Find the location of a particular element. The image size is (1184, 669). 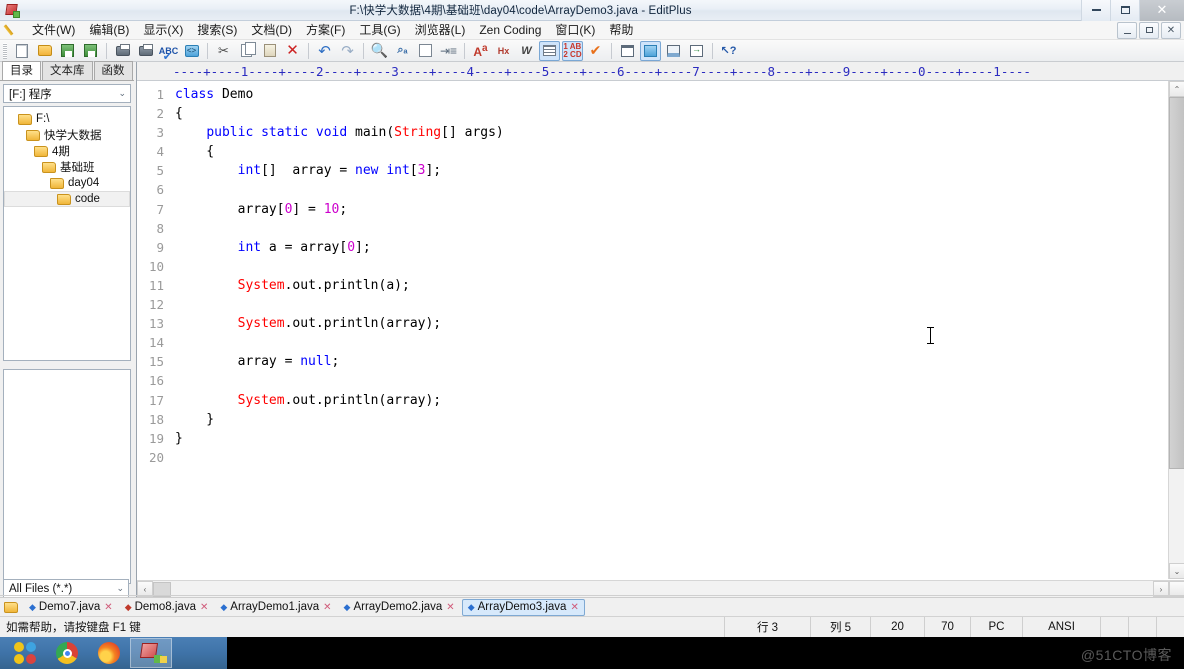

menu-item-view: 显示(X) is located at coordinates (163, 30).